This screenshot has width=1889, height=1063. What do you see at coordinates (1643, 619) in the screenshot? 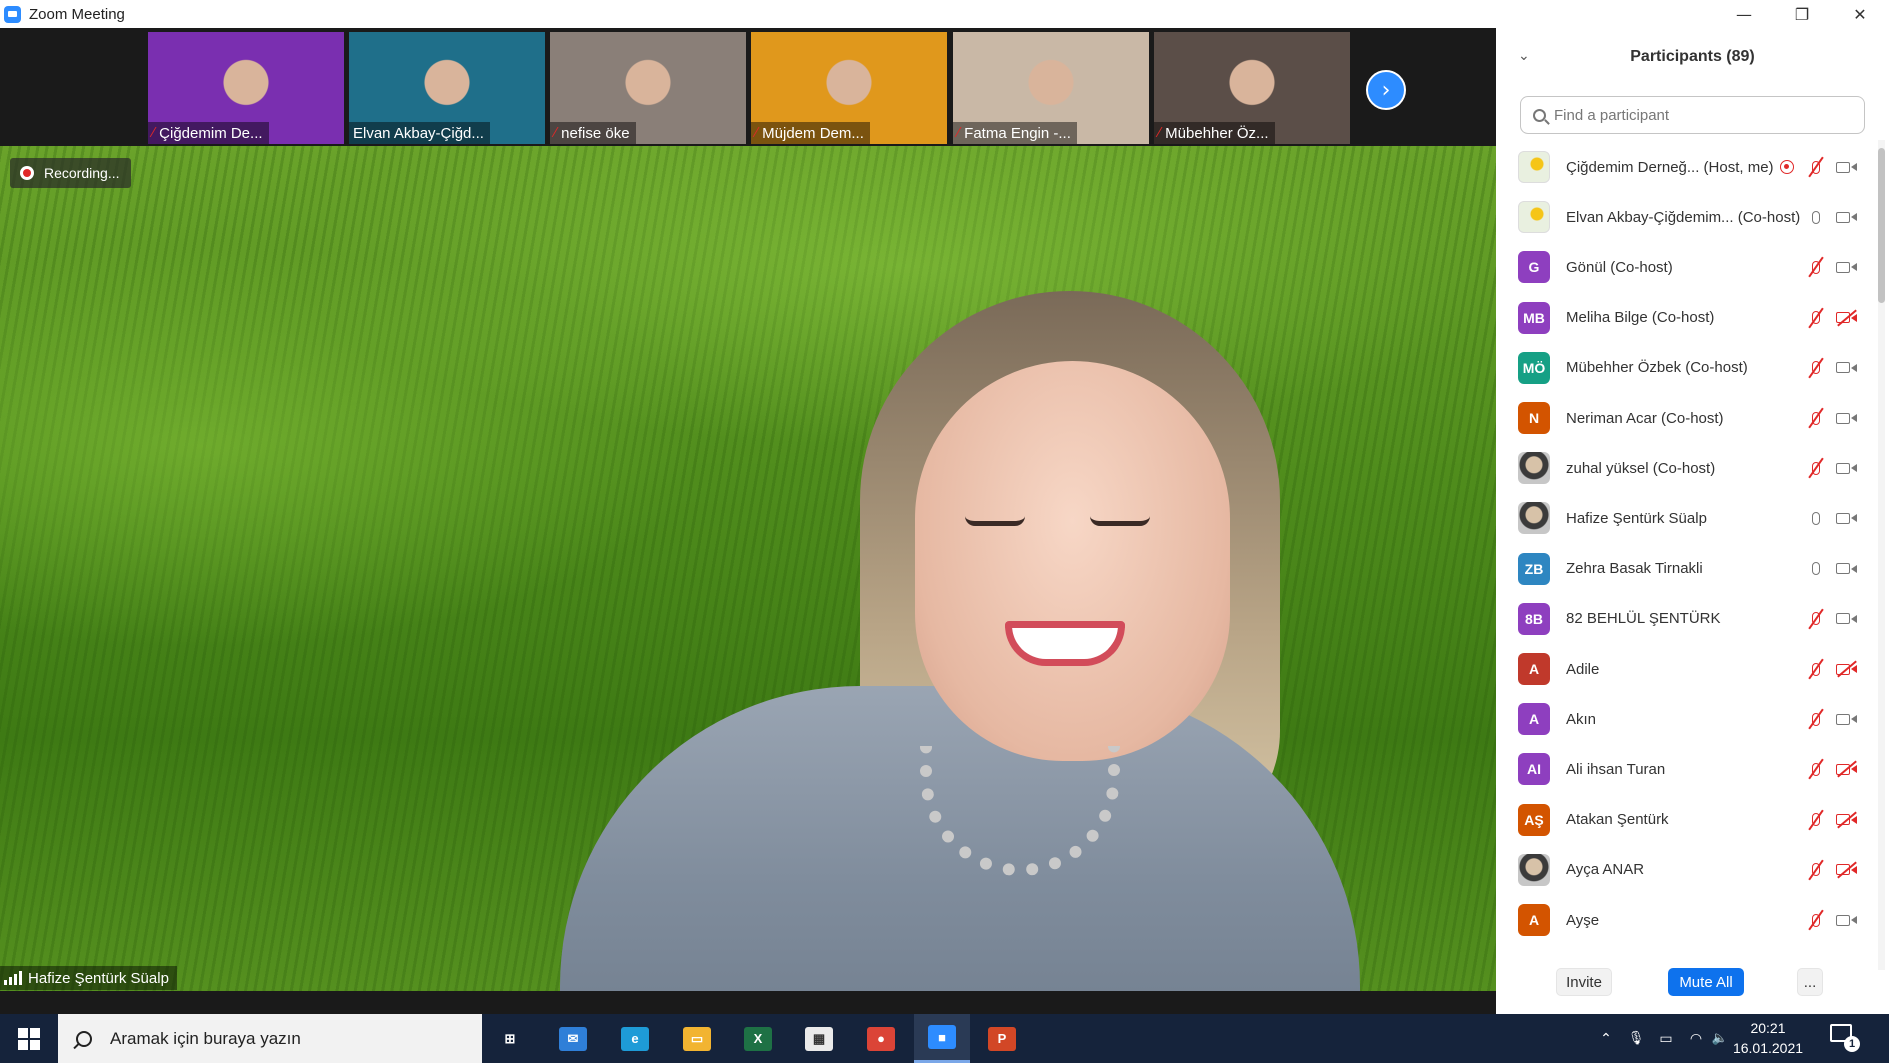
I see `participant-name: 82 BEHLÜL ŞENTÜRK` at bounding box center [1643, 619].